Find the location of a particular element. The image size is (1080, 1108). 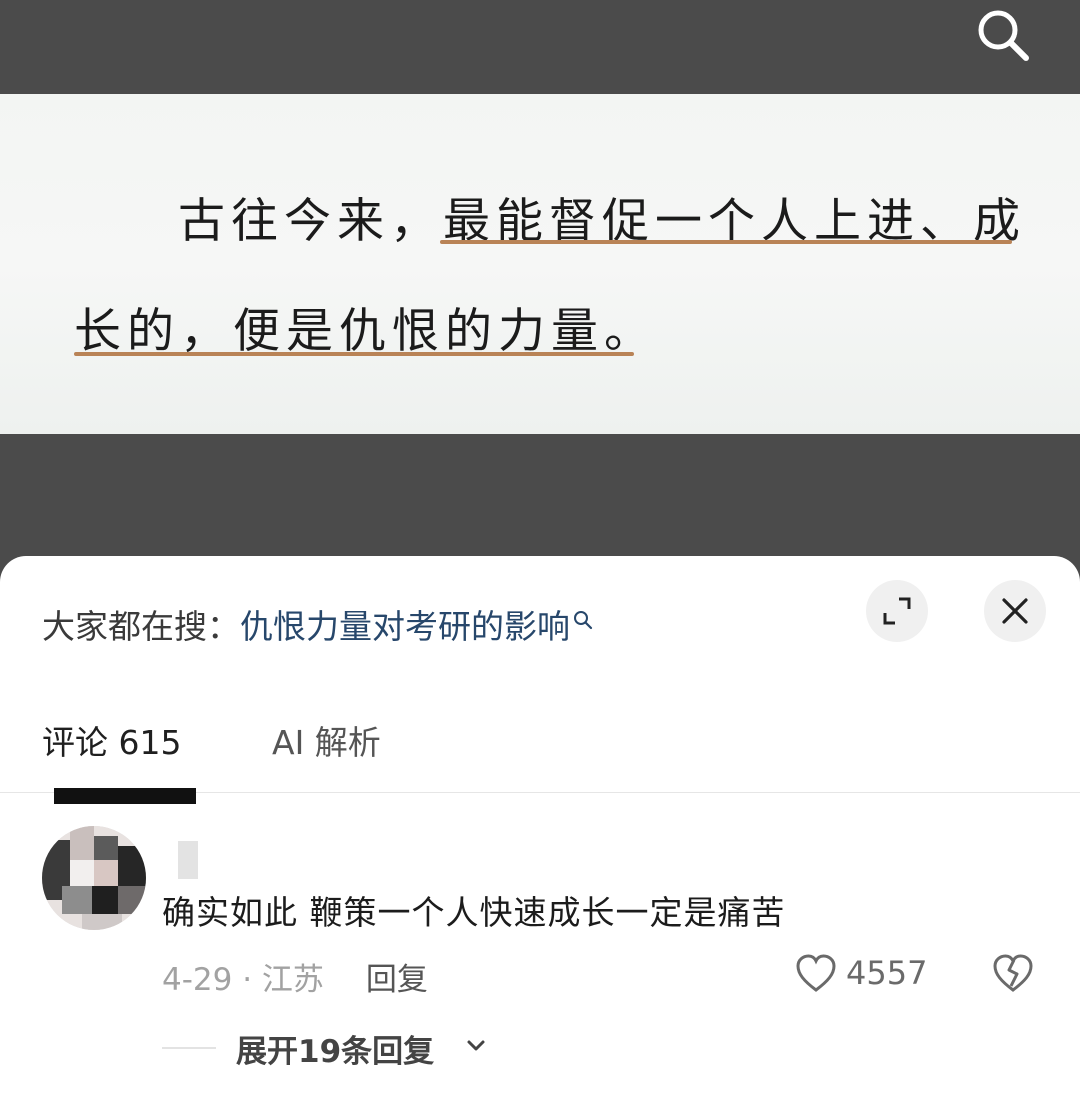

reply-button: 回复 is located at coordinates (397, 980).